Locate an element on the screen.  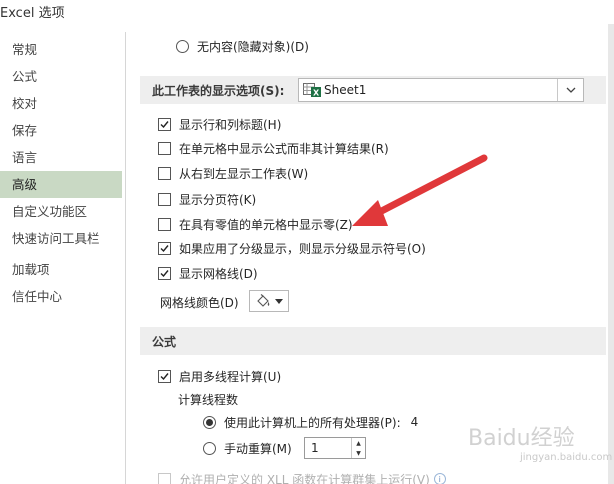
worksheet-display-section-header: 此工作表的显示选项(S): X Sheet1 is located at coordinates (373, 90).